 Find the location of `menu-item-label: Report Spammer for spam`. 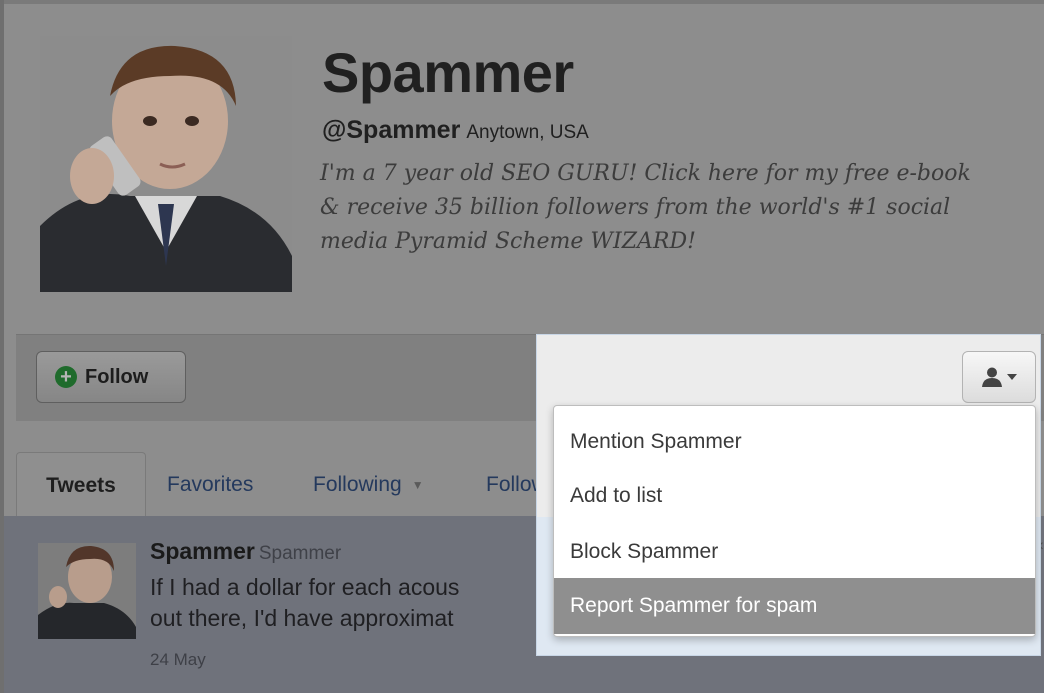

menu-item-label: Report Spammer for spam is located at coordinates (694, 605).